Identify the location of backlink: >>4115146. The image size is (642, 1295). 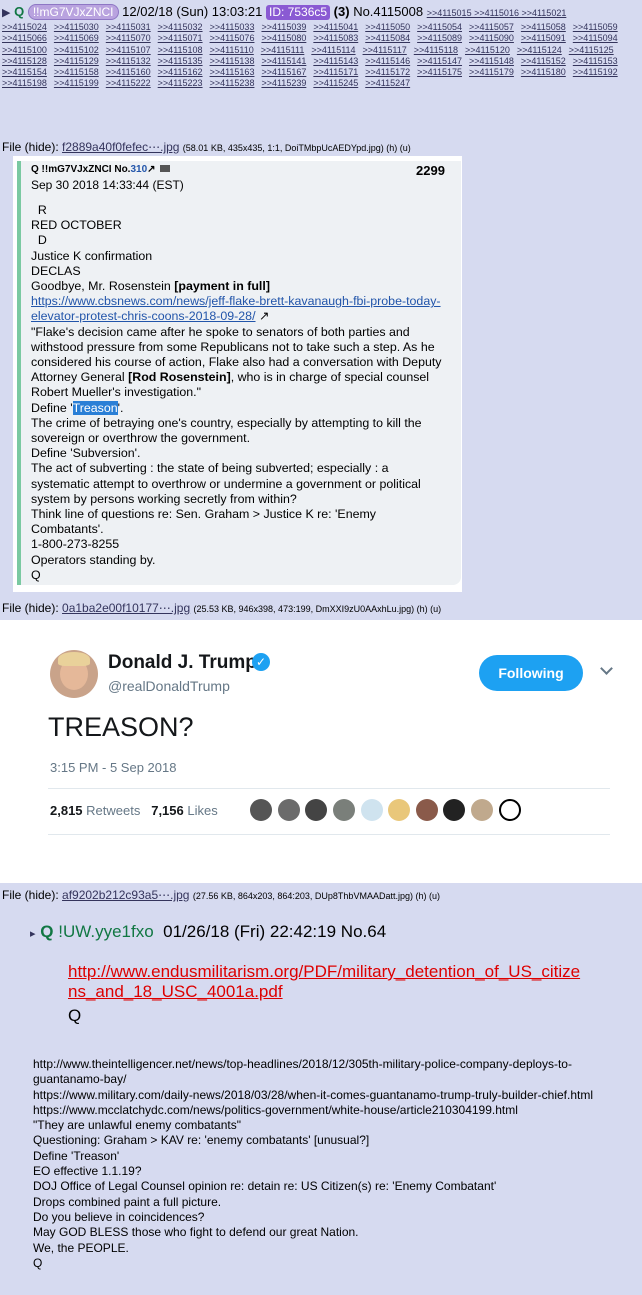
(387, 61).